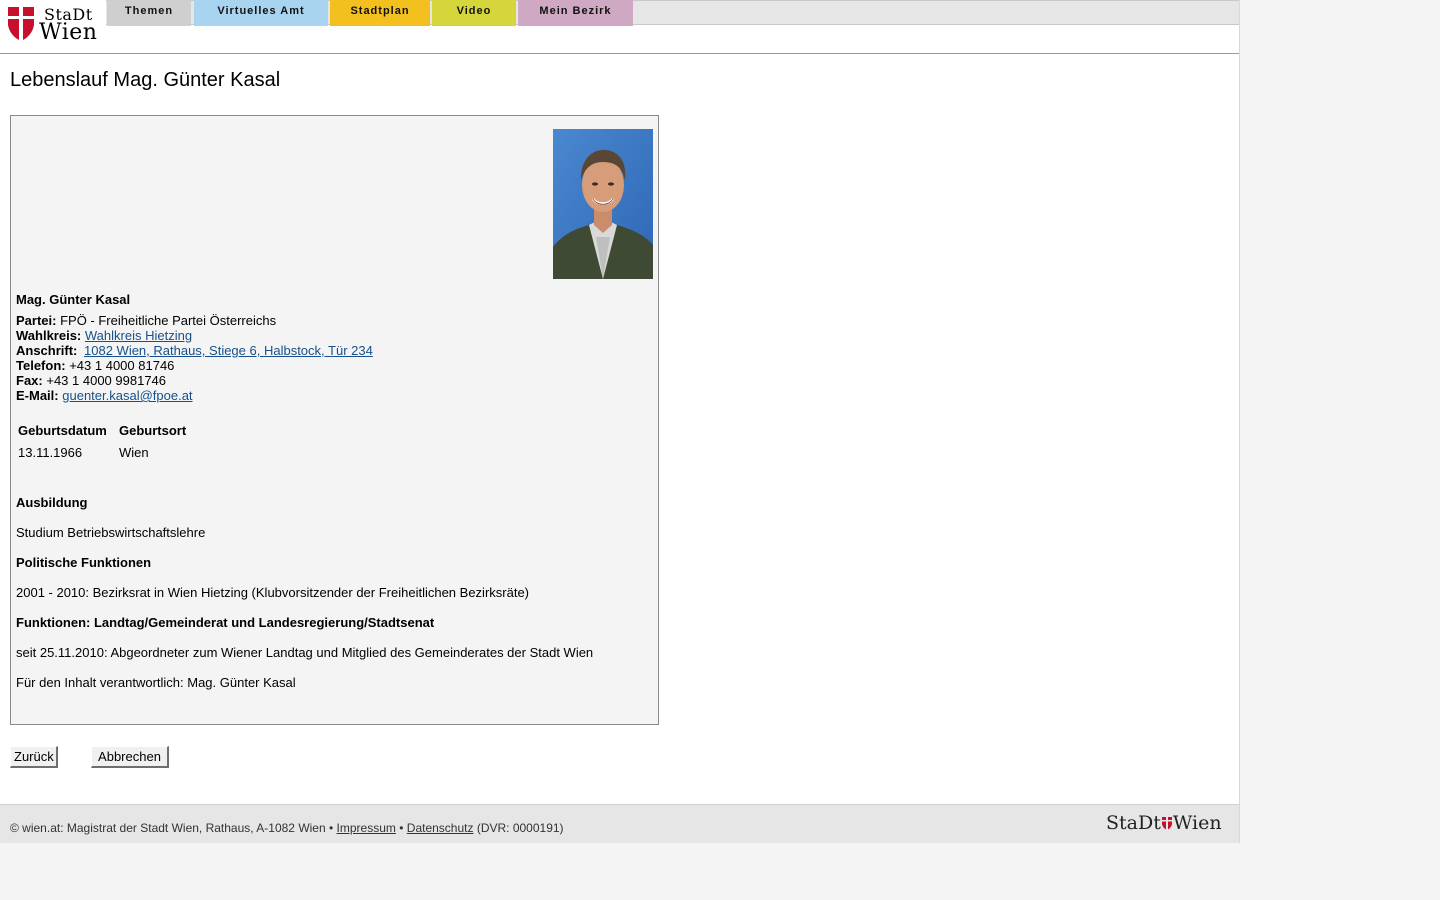  Describe the element at coordinates (130, 757) in the screenshot. I see `cancel-button: Abbrechen` at that location.